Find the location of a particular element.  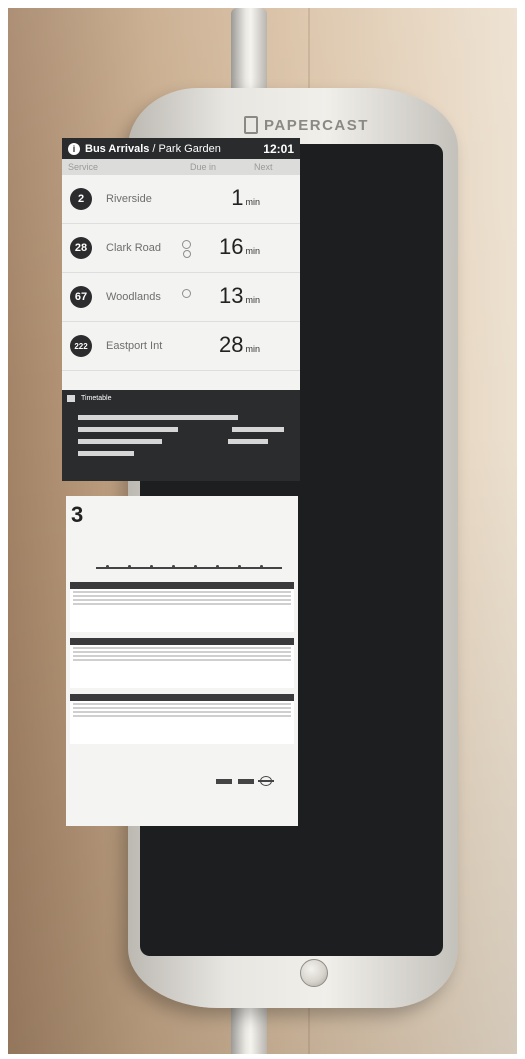

poster-footer-logos is located at coordinates (245, 781).